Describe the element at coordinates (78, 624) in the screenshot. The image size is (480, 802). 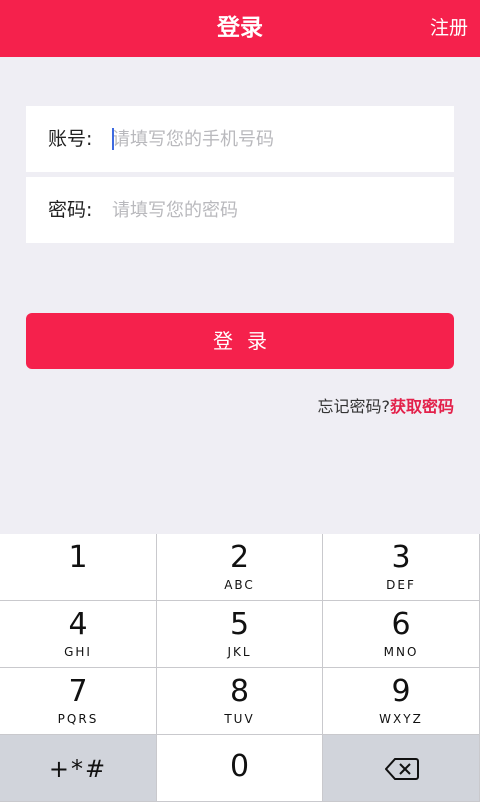
I see `key-number: 4` at that location.